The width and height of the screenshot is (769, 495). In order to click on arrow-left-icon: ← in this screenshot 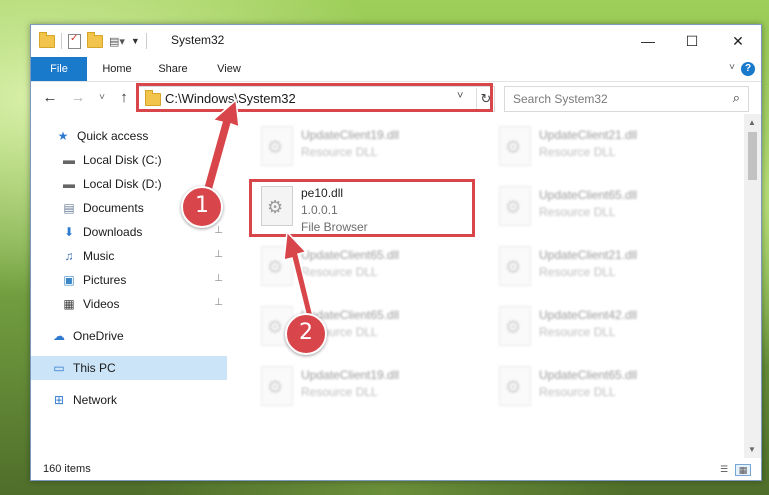, I will do `click(50, 97)`.